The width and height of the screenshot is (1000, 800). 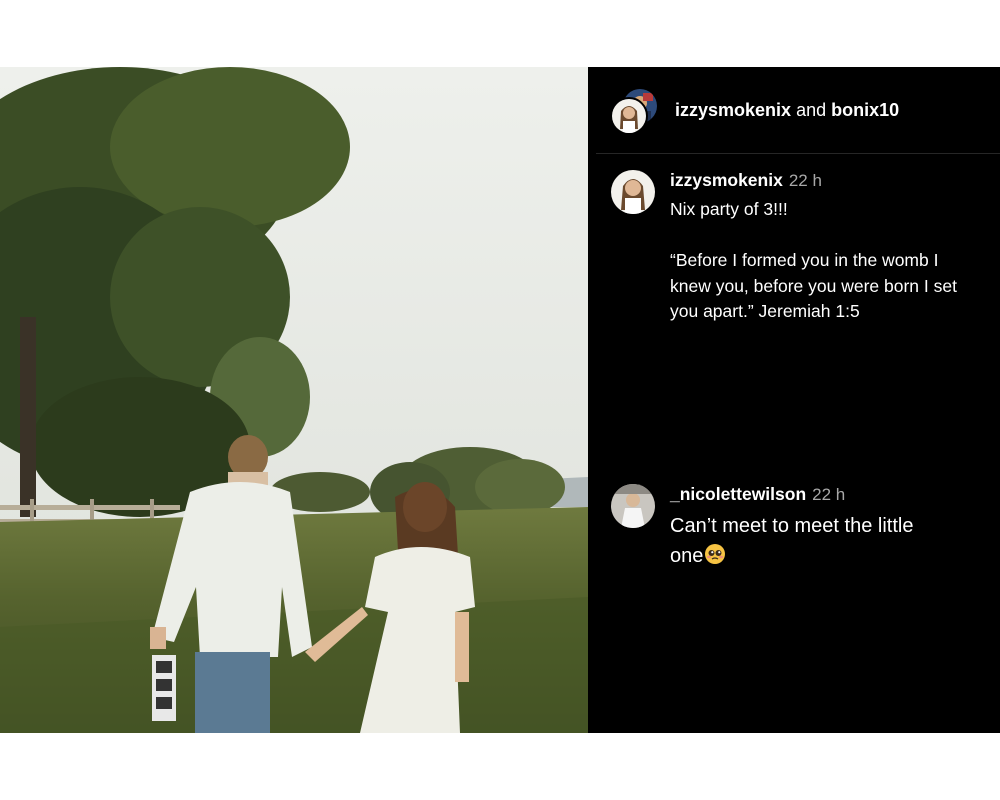 I want to click on comment-line: Nix party of 3!!!, so click(x=729, y=209).